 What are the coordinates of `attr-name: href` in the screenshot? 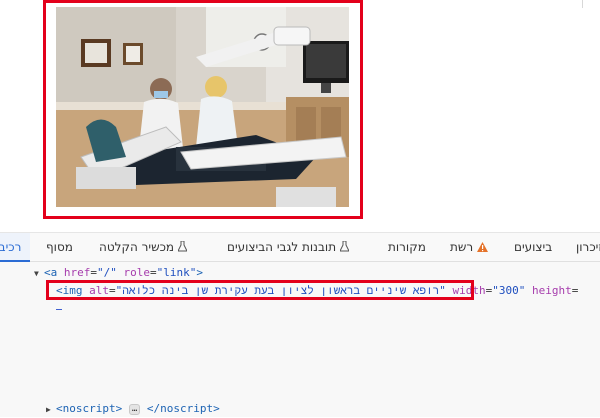 It's located at (77, 272).